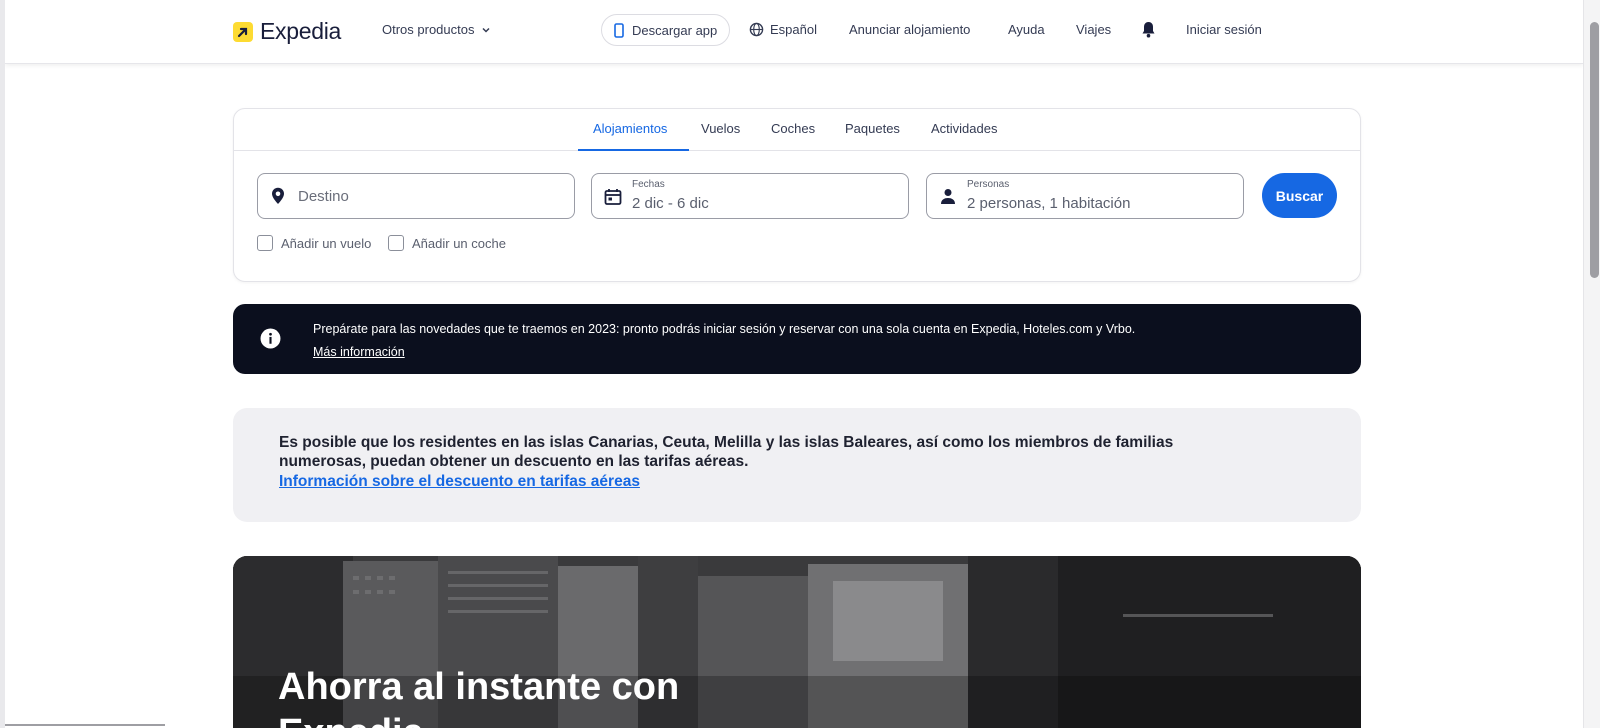  Describe the element at coordinates (270, 338) in the screenshot. I see `info-icon` at that location.